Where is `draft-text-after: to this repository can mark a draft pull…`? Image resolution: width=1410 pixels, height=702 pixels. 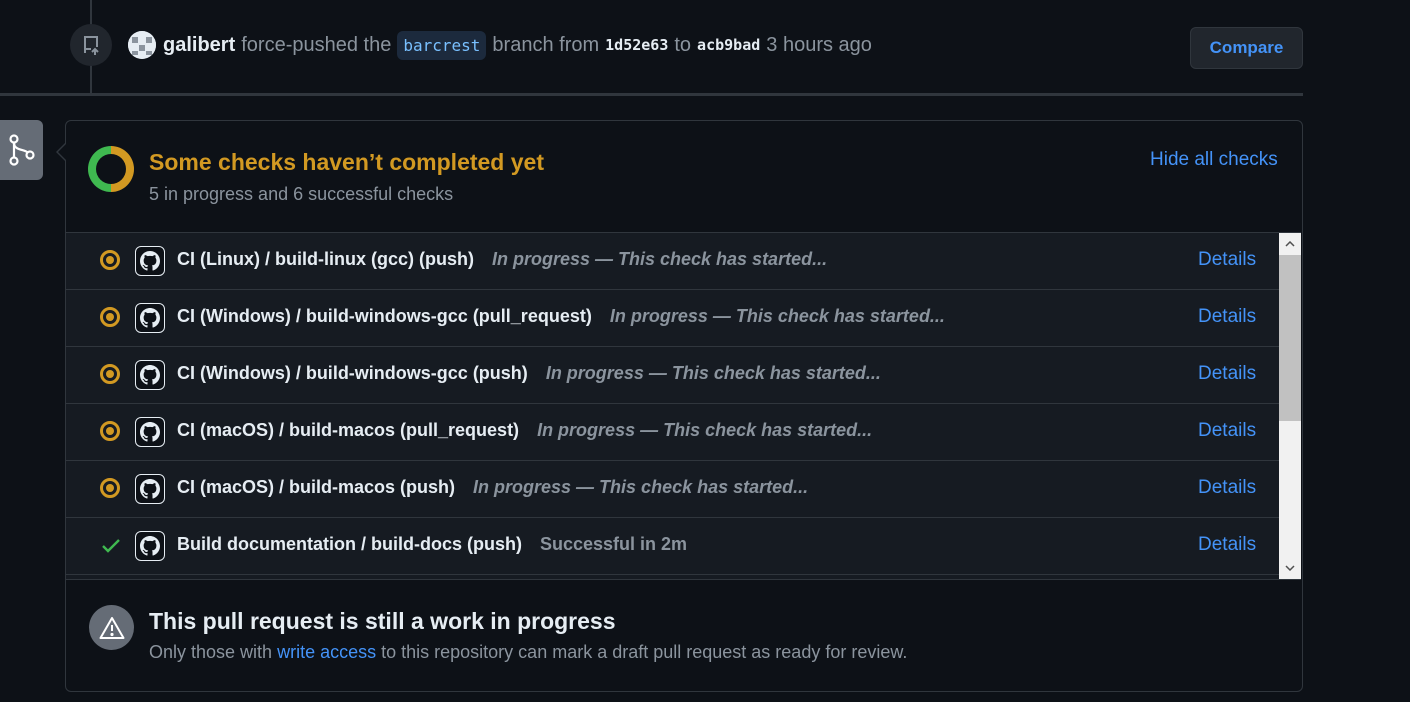 draft-text-after: to this repository can mark a draft pull… is located at coordinates (644, 652).